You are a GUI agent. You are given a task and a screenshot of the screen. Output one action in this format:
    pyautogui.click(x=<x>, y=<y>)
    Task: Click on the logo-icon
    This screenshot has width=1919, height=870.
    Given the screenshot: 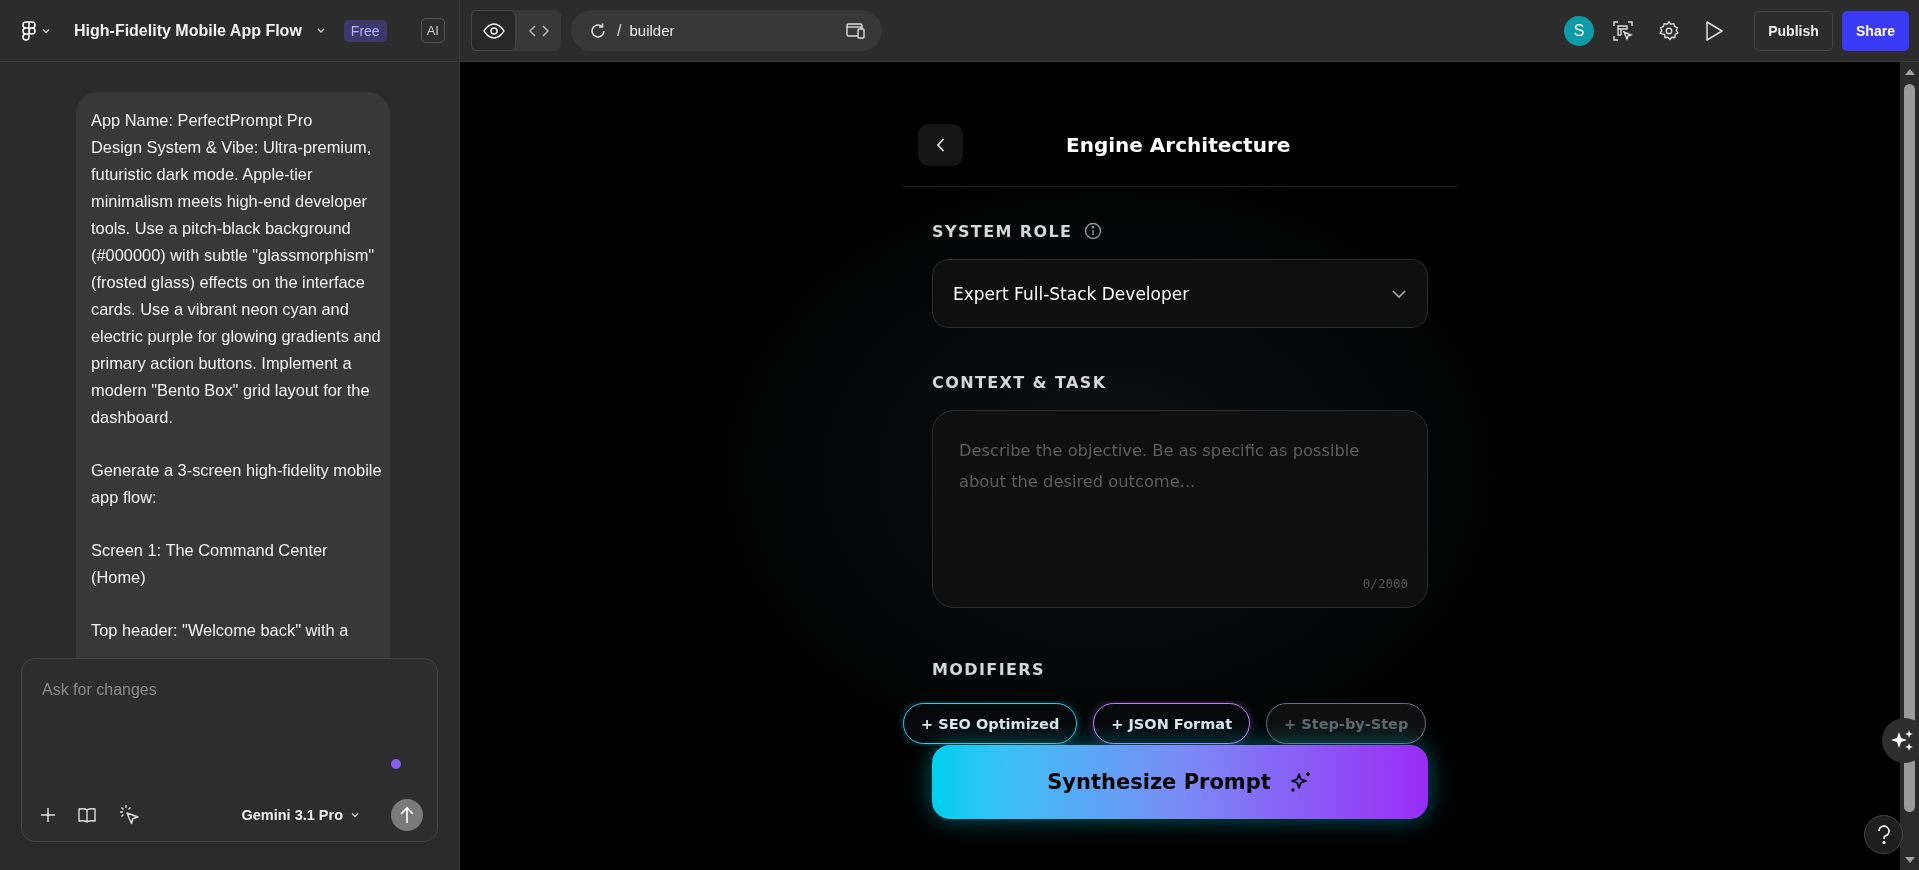 What is the action you would take?
    pyautogui.click(x=29, y=30)
    